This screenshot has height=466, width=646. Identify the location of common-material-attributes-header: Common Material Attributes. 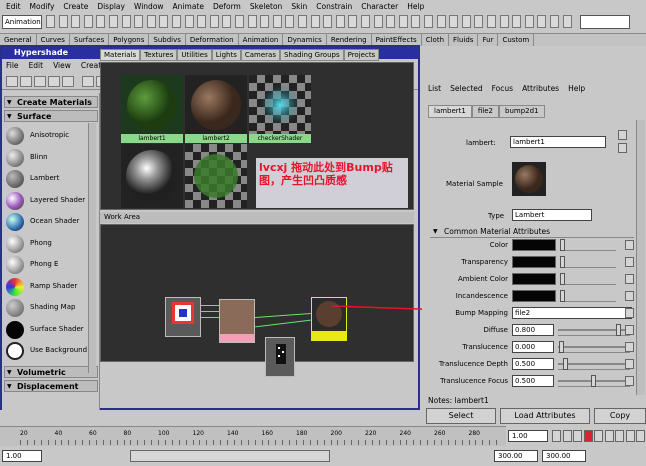
(532, 232).